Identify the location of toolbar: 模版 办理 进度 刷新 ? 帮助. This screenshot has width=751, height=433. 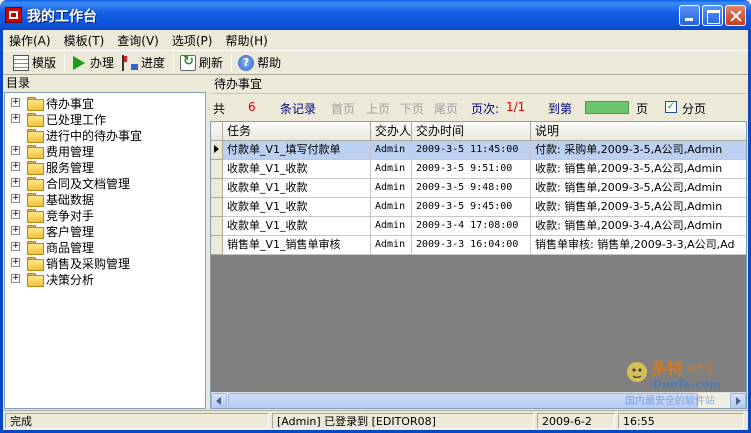
(375, 62).